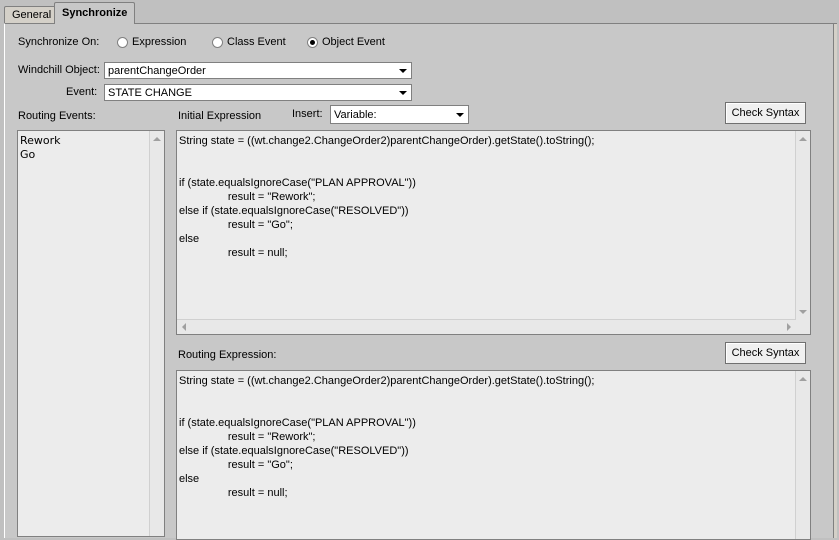  What do you see at coordinates (159, 42) in the screenshot?
I see `radio-expression-label: Expression` at bounding box center [159, 42].